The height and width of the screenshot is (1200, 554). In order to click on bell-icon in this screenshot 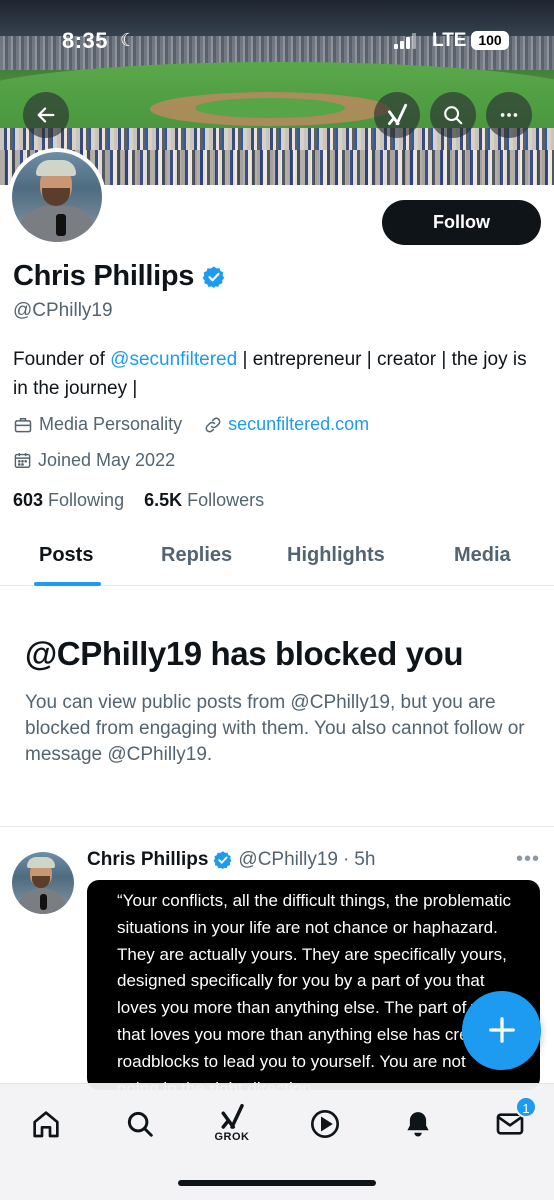, I will do `click(418, 1124)`.